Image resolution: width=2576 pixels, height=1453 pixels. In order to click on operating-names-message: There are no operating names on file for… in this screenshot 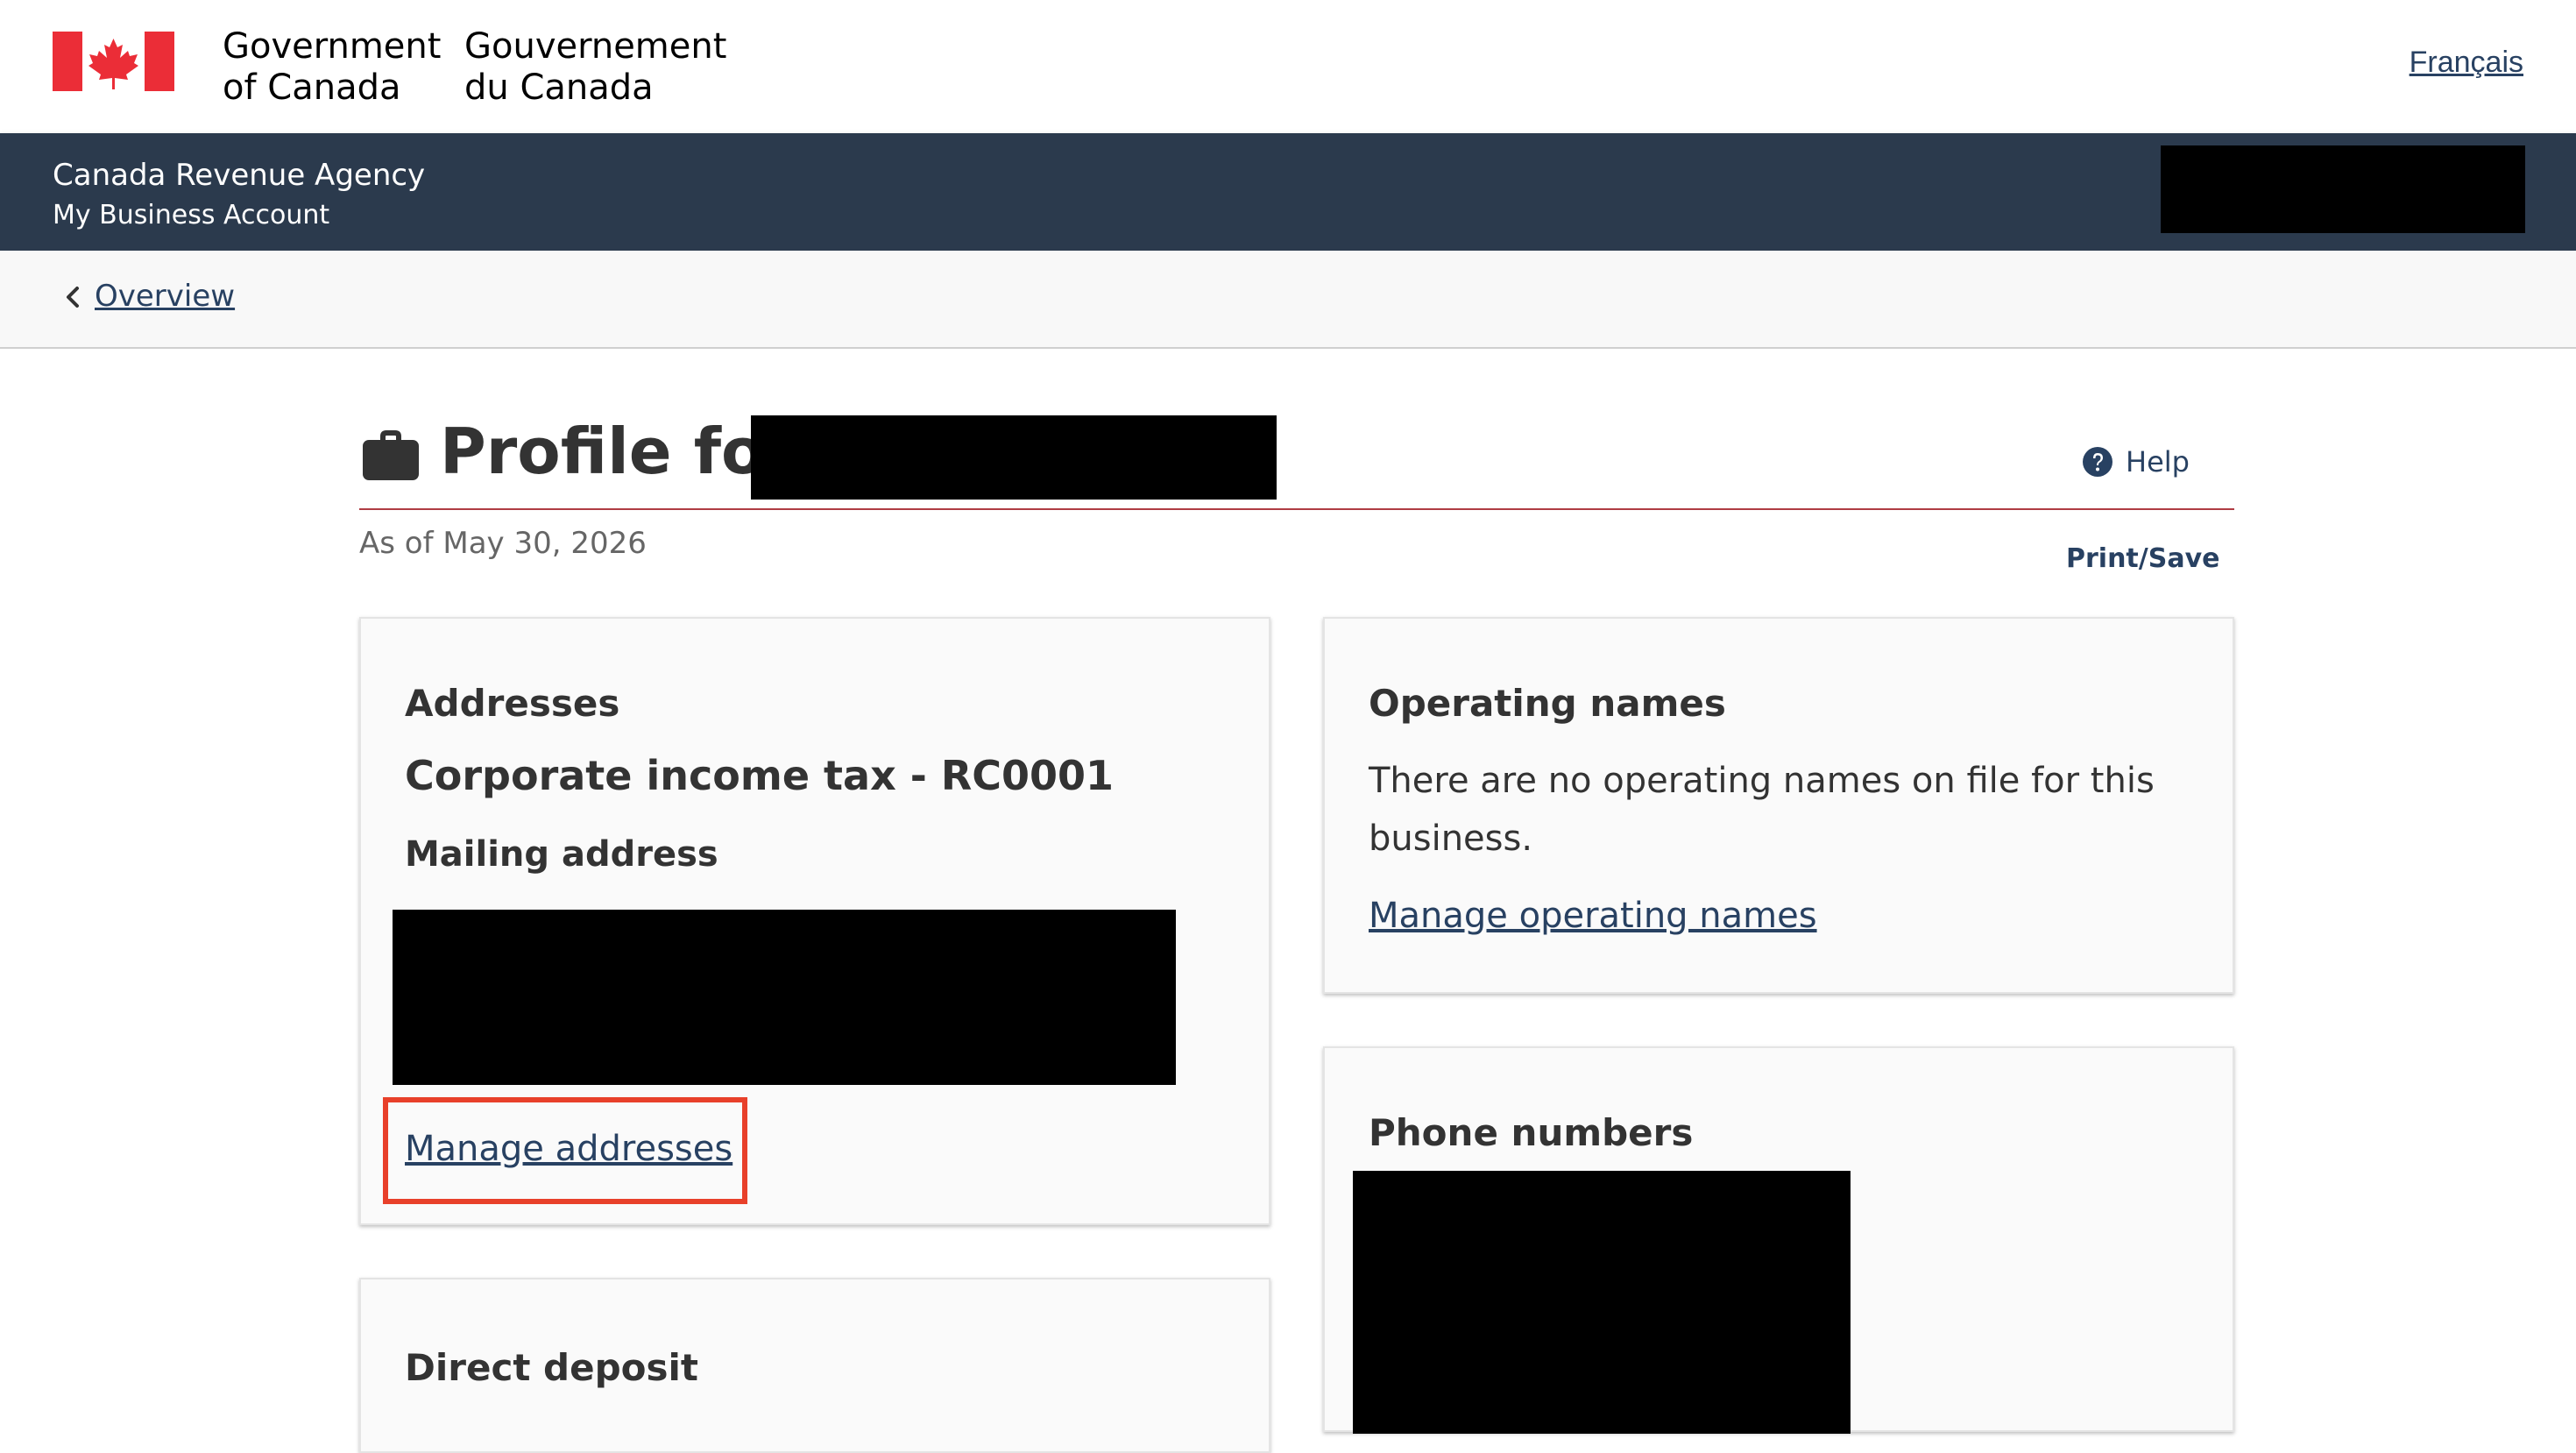, I will do `click(1762, 810)`.